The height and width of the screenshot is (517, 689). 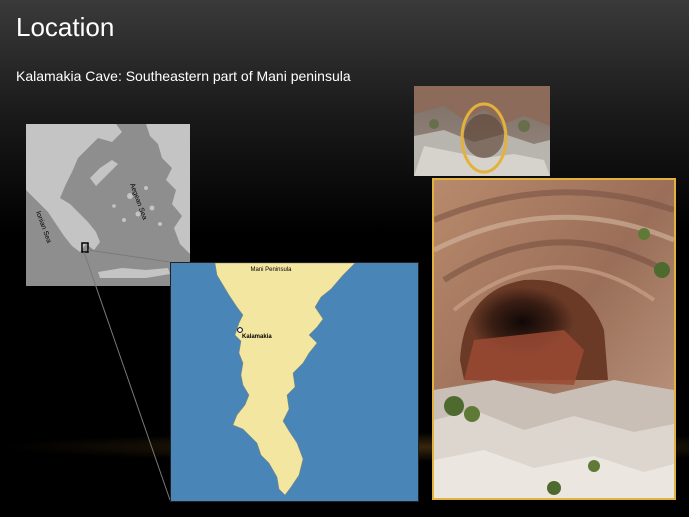 I want to click on leader-line-bottom, so click(x=127, y=376).